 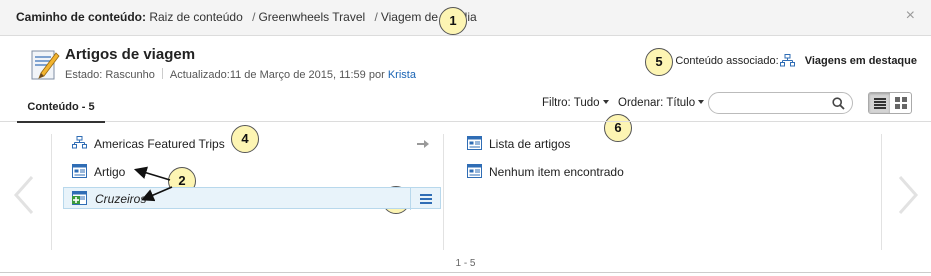 I want to click on author-link: Krista, so click(x=402, y=75).